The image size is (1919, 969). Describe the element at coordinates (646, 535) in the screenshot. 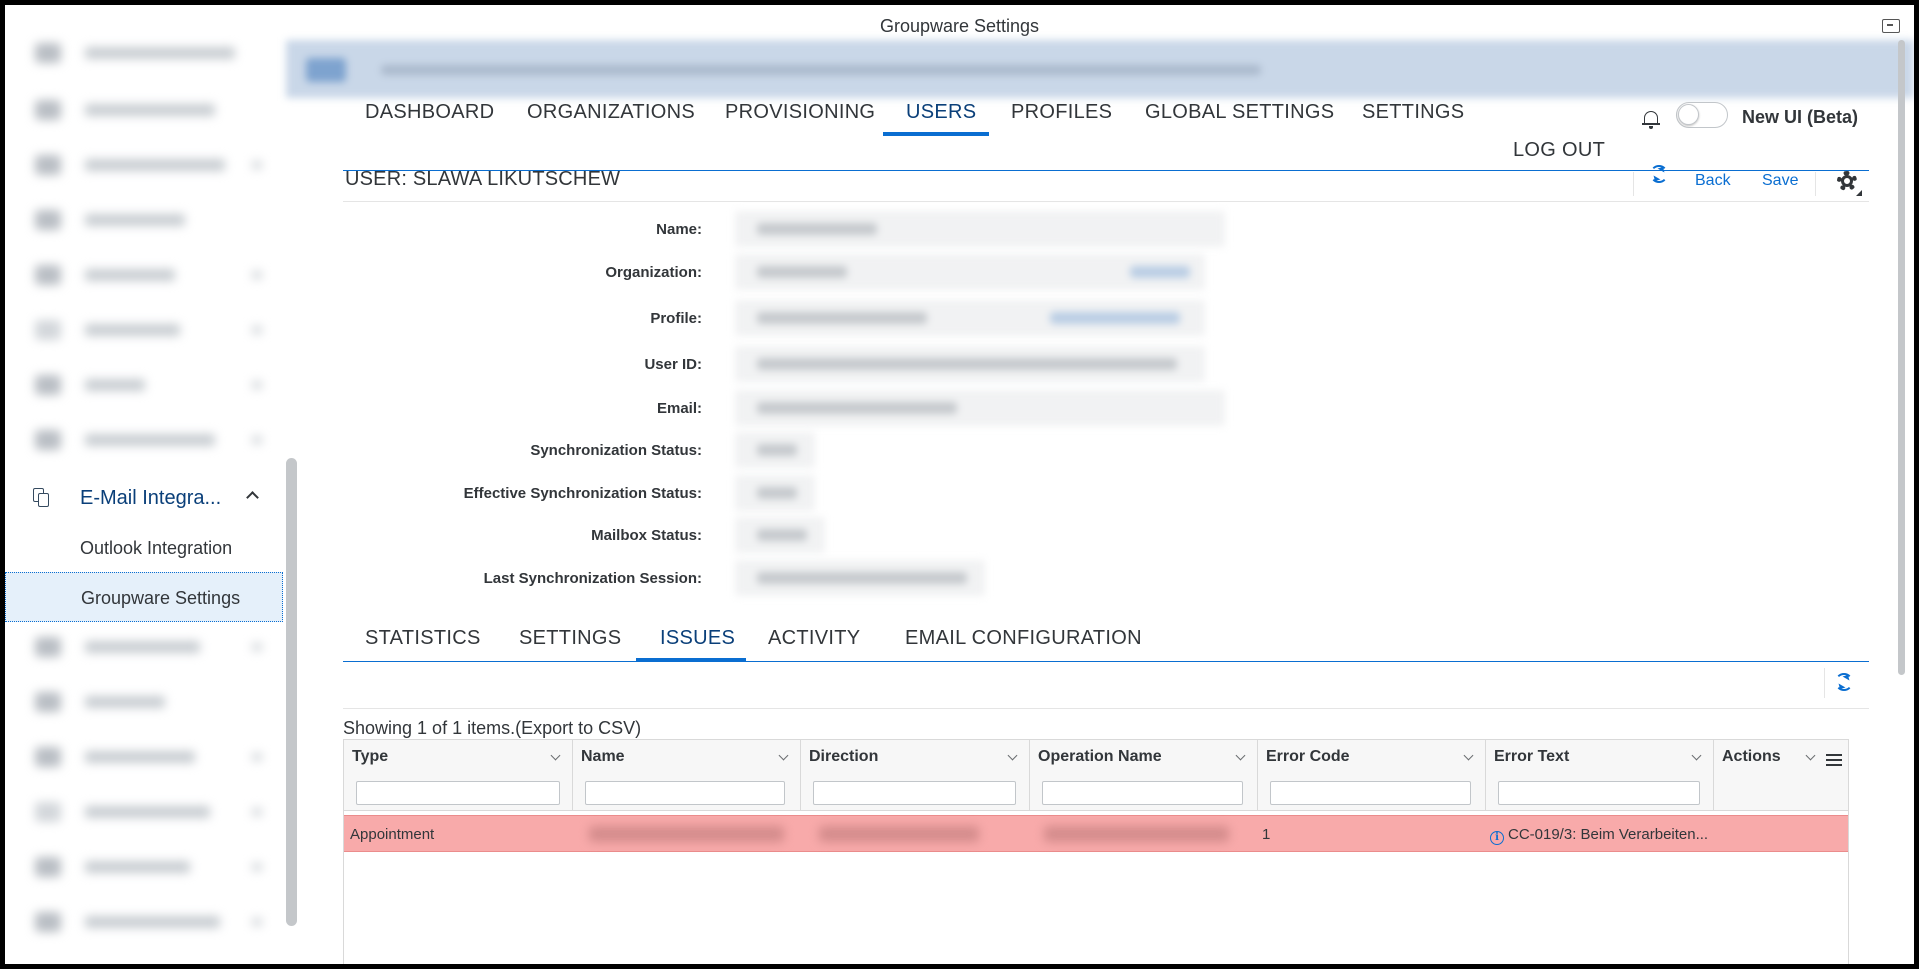

I see `mailbox-status-label: Mailbox Status:` at that location.